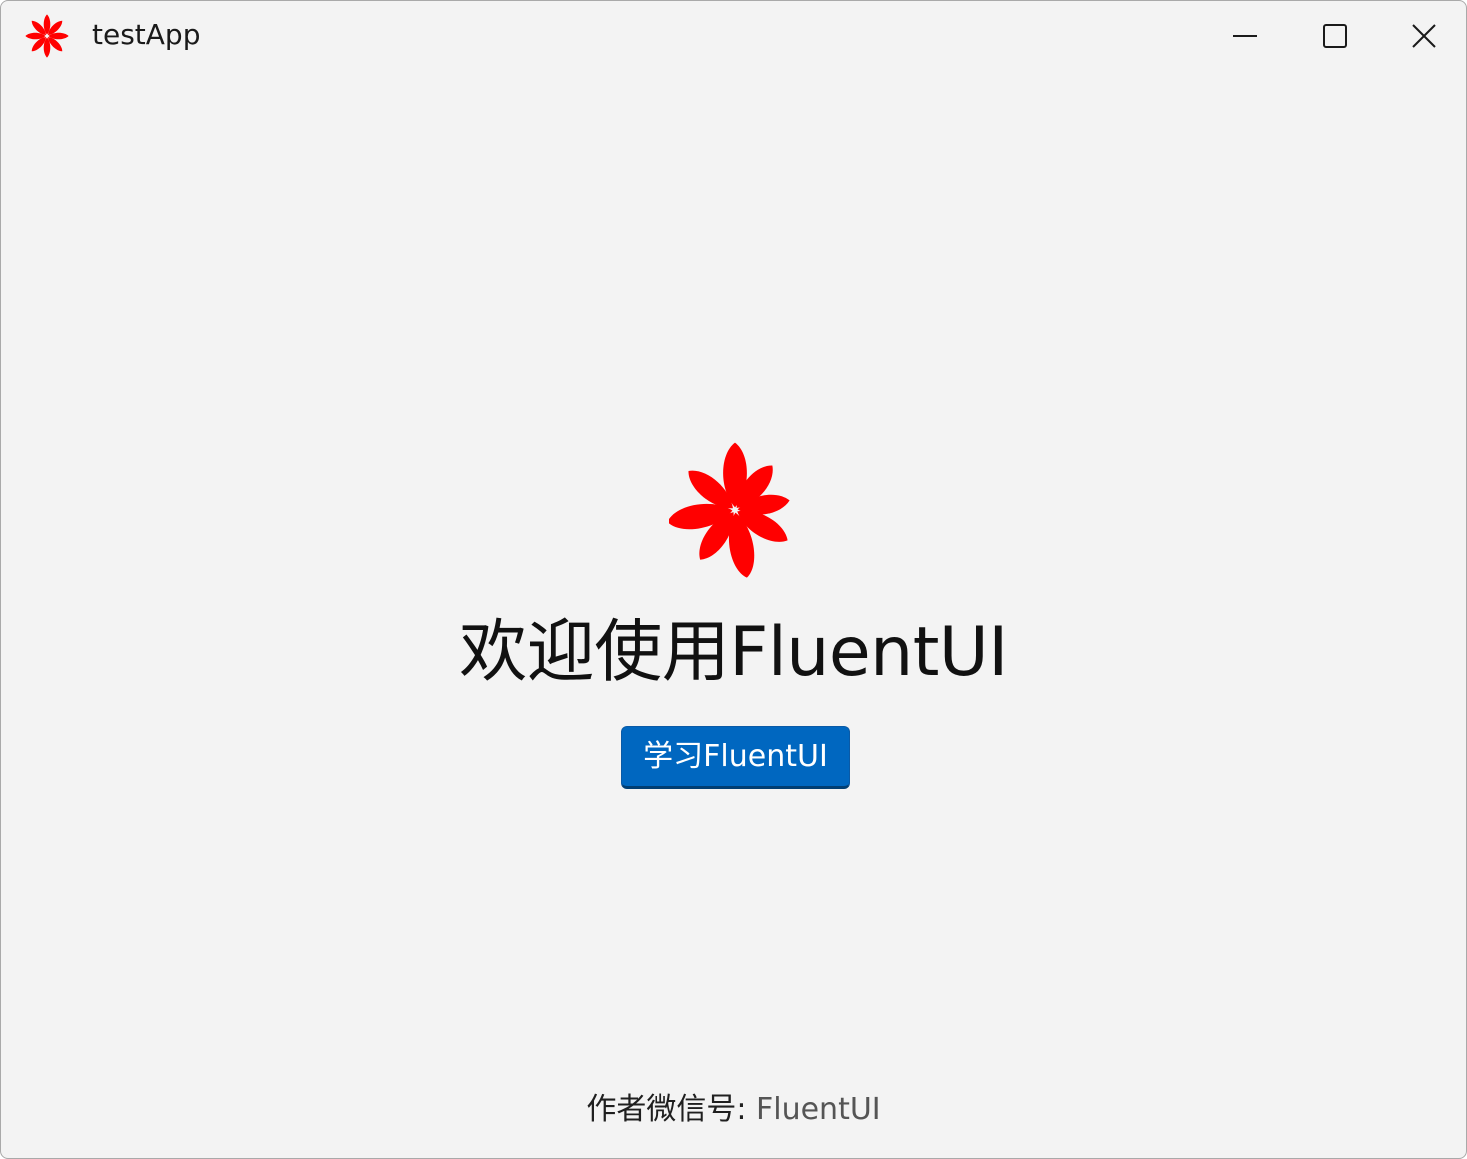 The image size is (1467, 1159). What do you see at coordinates (47, 36) in the screenshot?
I see `flower-app-icon` at bounding box center [47, 36].